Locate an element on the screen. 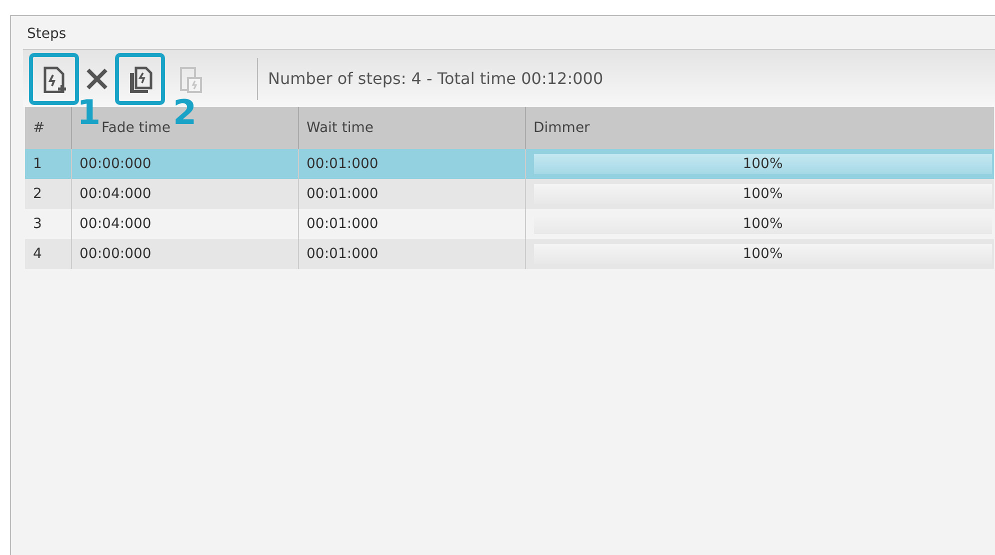 This screenshot has width=995, height=555. table-row: 3 00:04:000 00:01:000 100% is located at coordinates (509, 224).